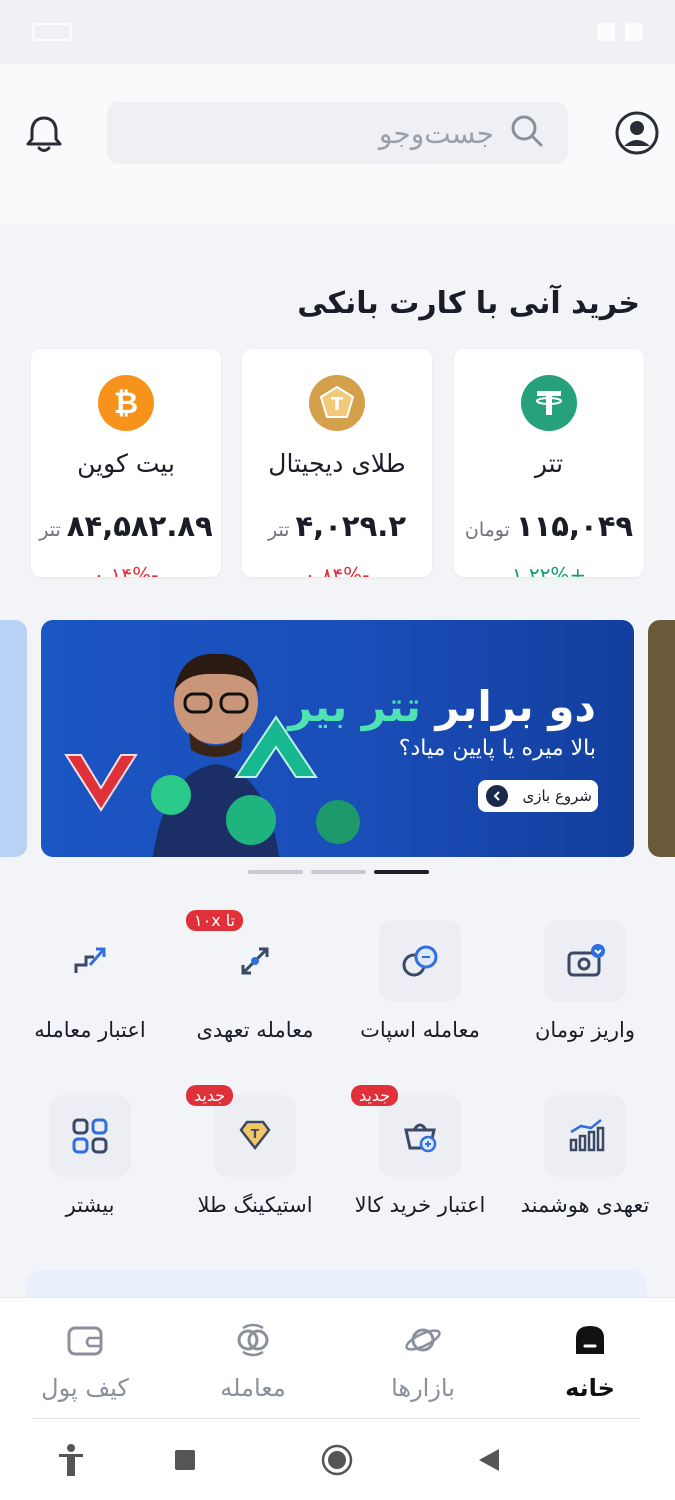  I want to click on service-spot-trade: معامله اسپات, so click(420, 981).